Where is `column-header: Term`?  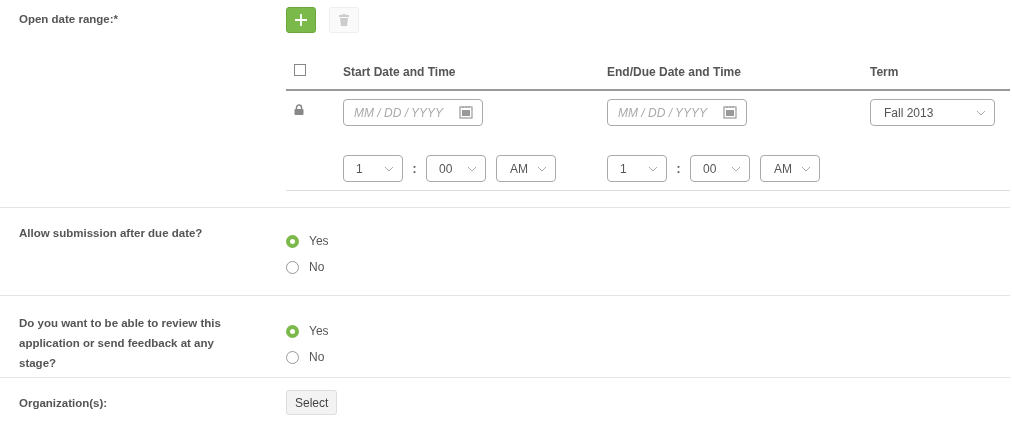 column-header: Term is located at coordinates (885, 71).